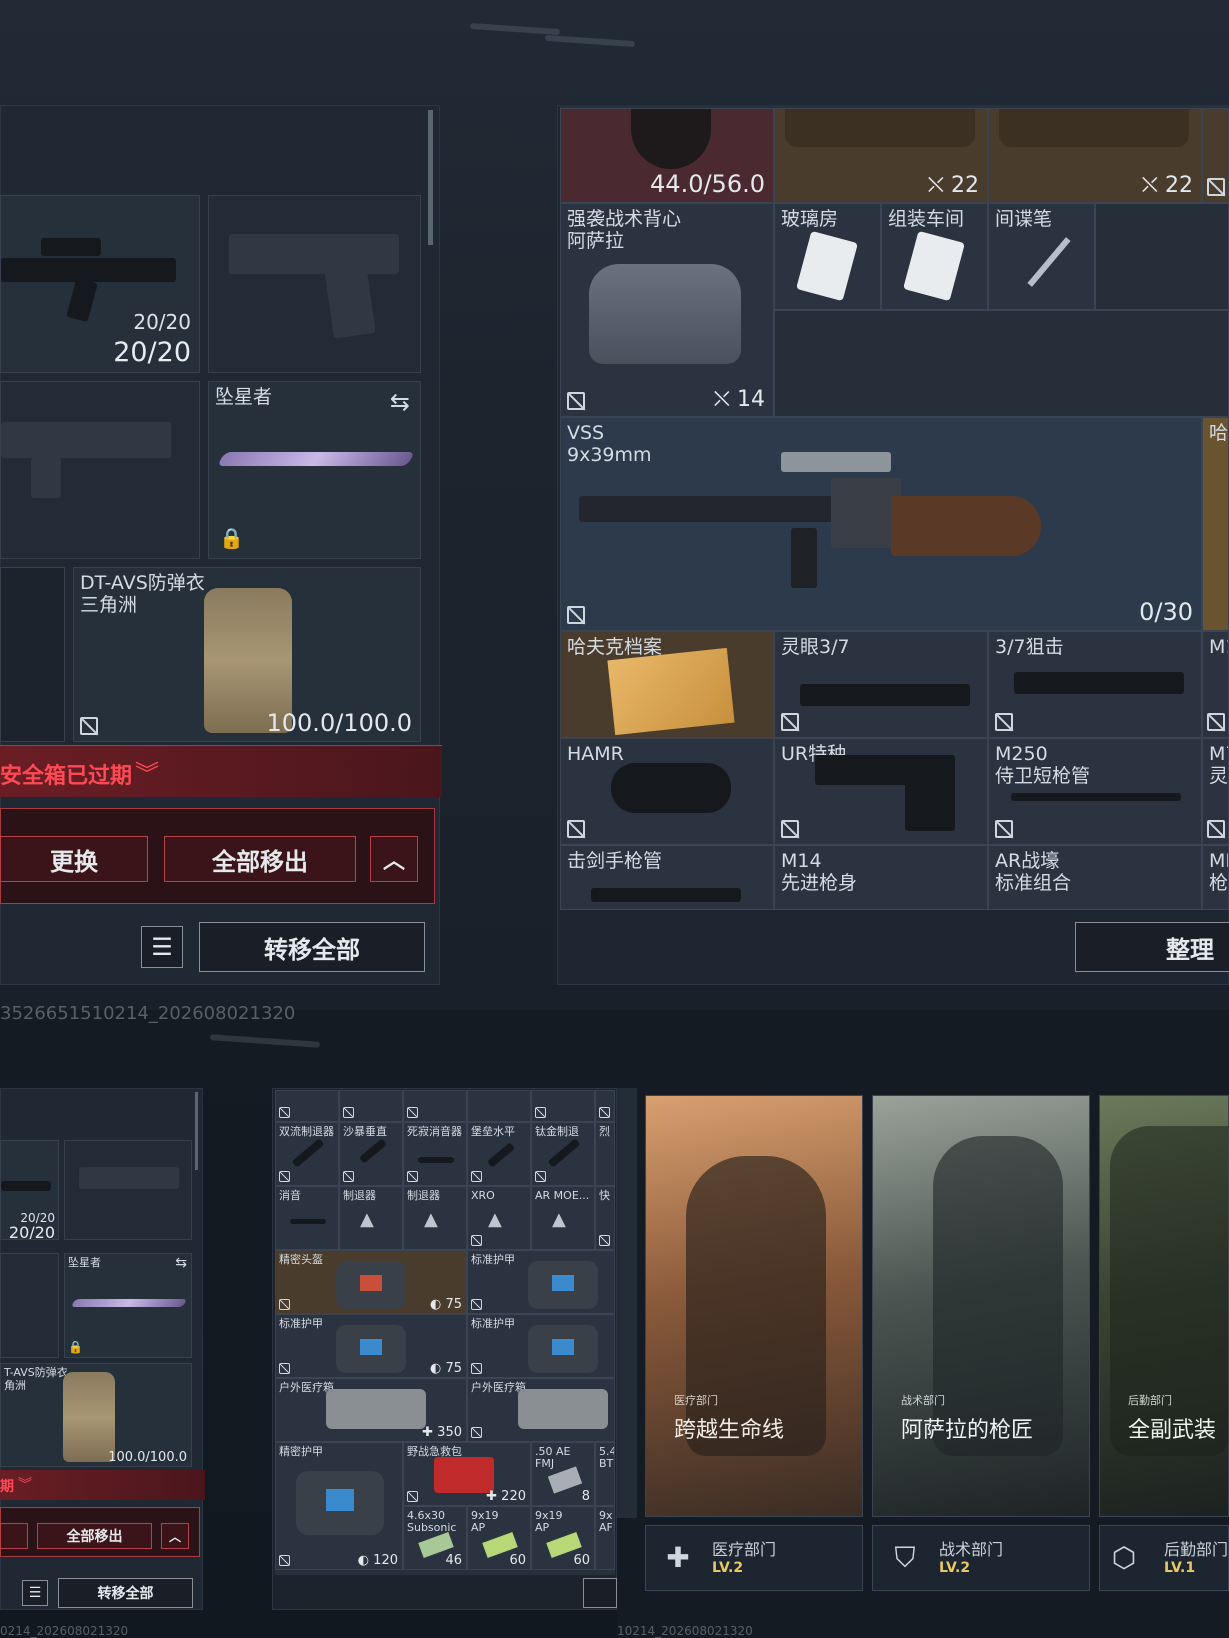 This screenshot has height=1638, width=1229. I want to click on vest-item-b: ⛌ 22, so click(1095, 155).